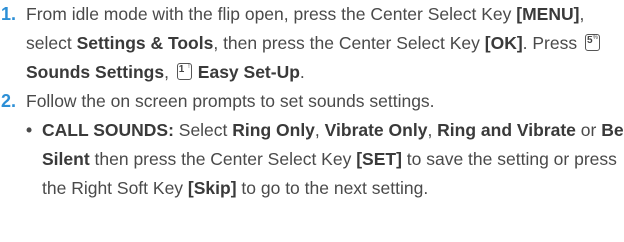 Image resolution: width=624 pixels, height=242 pixels. What do you see at coordinates (552, 43) in the screenshot?
I see `text-run: . Press` at bounding box center [552, 43].